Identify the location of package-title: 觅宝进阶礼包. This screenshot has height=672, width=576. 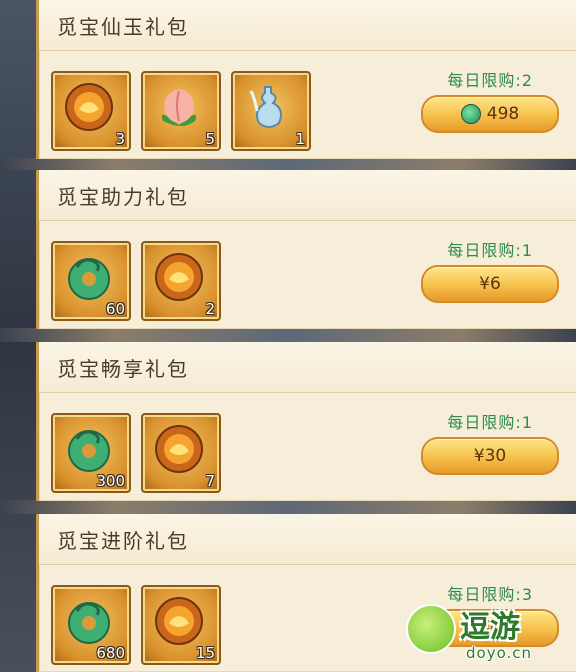
(307, 539).